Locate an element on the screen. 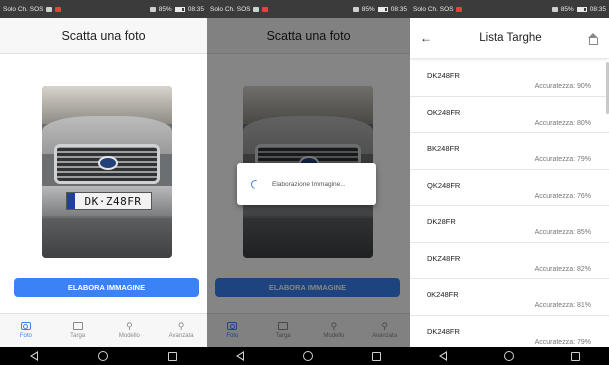 The height and width of the screenshot is (365, 609). license-plate: DK·Z48FR is located at coordinates (109, 201).